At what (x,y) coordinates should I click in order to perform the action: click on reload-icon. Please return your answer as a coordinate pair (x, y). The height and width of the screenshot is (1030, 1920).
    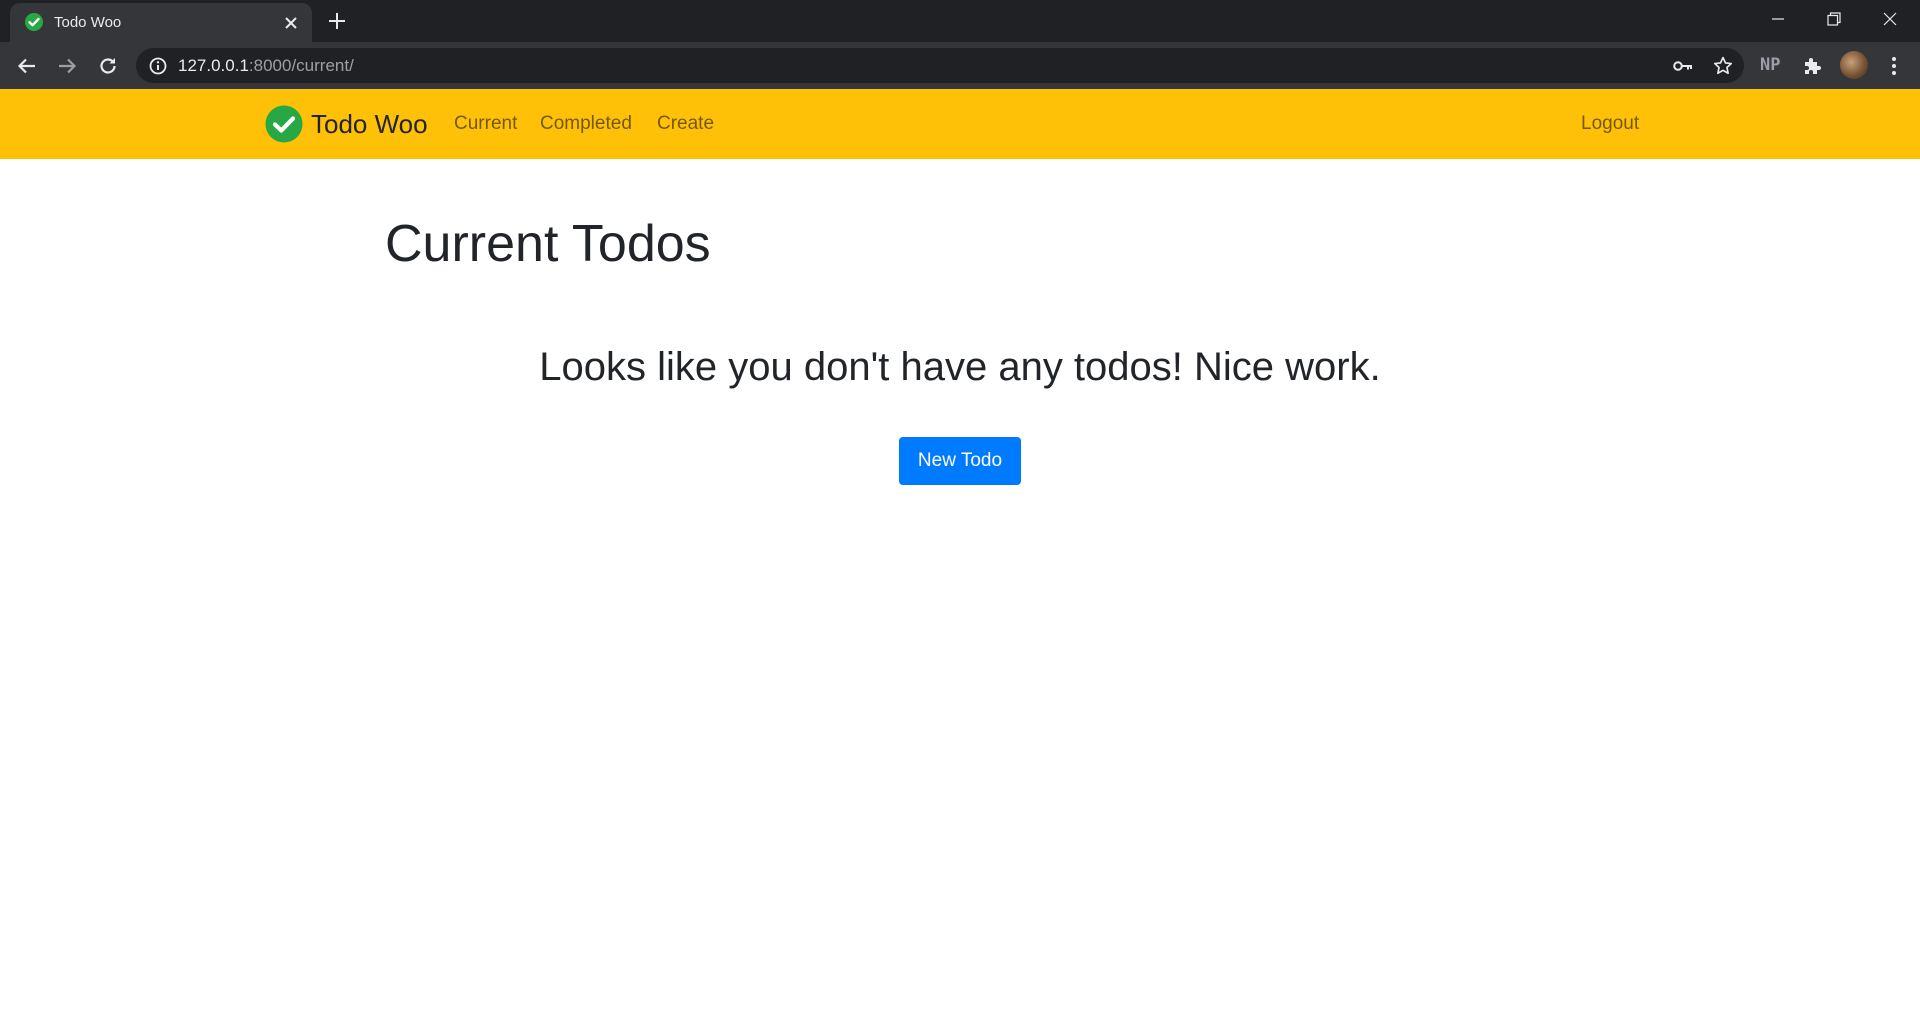
    Looking at the image, I should click on (108, 66).